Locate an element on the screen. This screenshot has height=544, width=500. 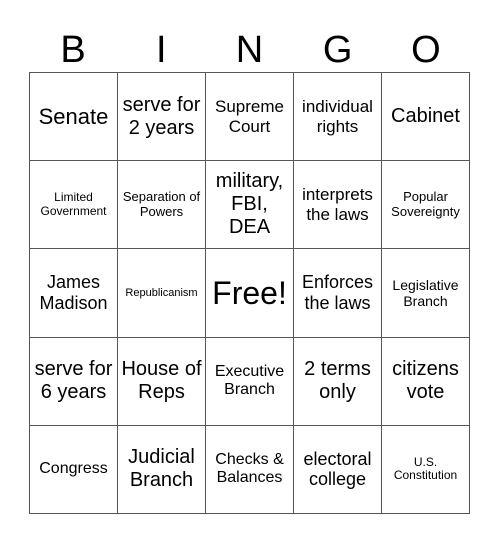
header-letter-b: B is located at coordinates (73, 50).